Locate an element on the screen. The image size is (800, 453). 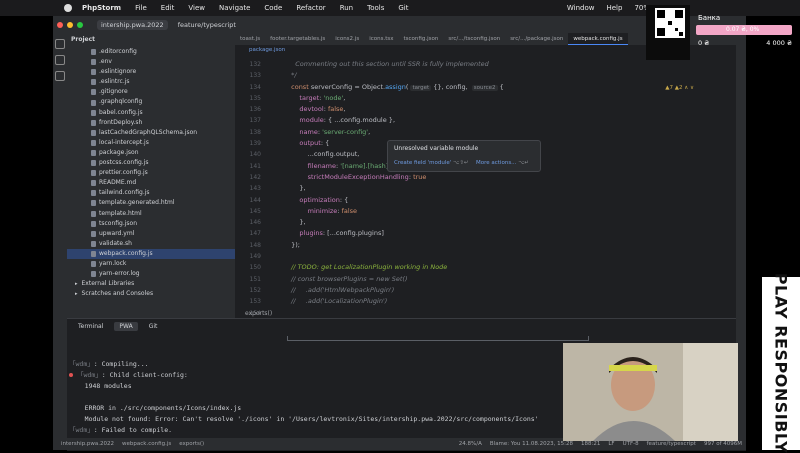
file-tree-library: ▸ External Libraries is located at coordinates (151, 284).